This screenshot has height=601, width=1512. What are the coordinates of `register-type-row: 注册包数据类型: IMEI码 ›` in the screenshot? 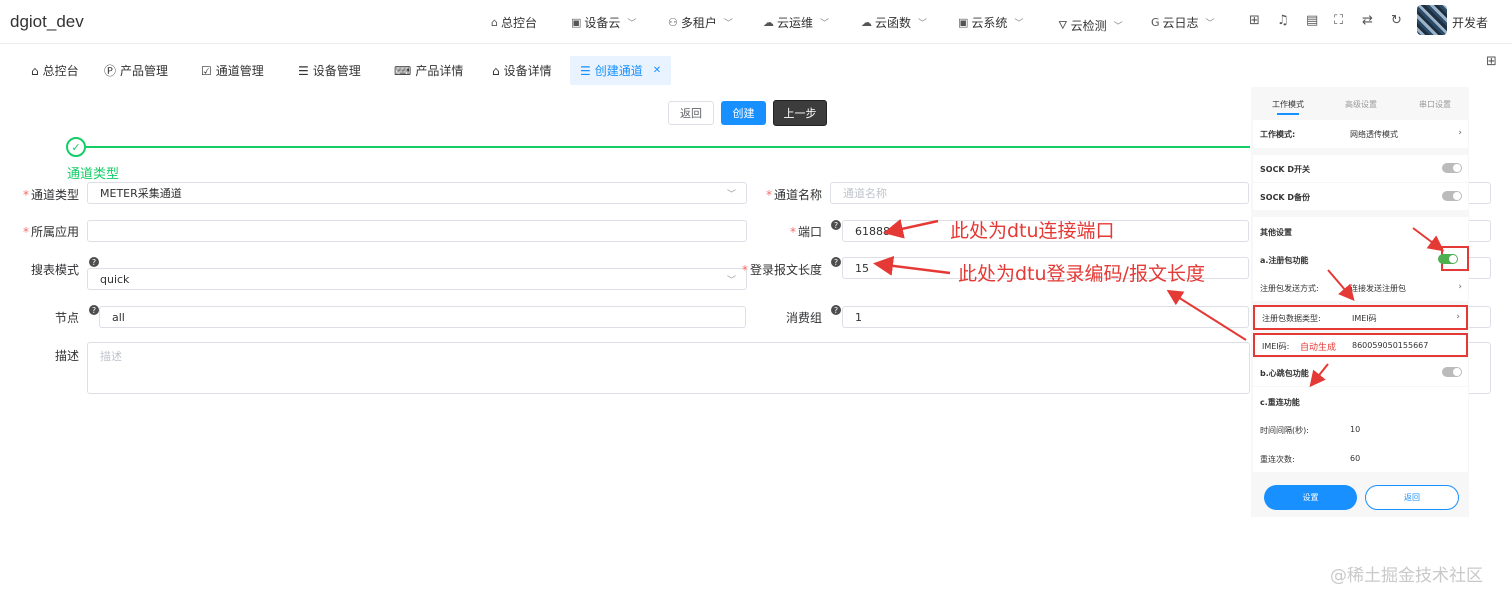 It's located at (1360, 317).